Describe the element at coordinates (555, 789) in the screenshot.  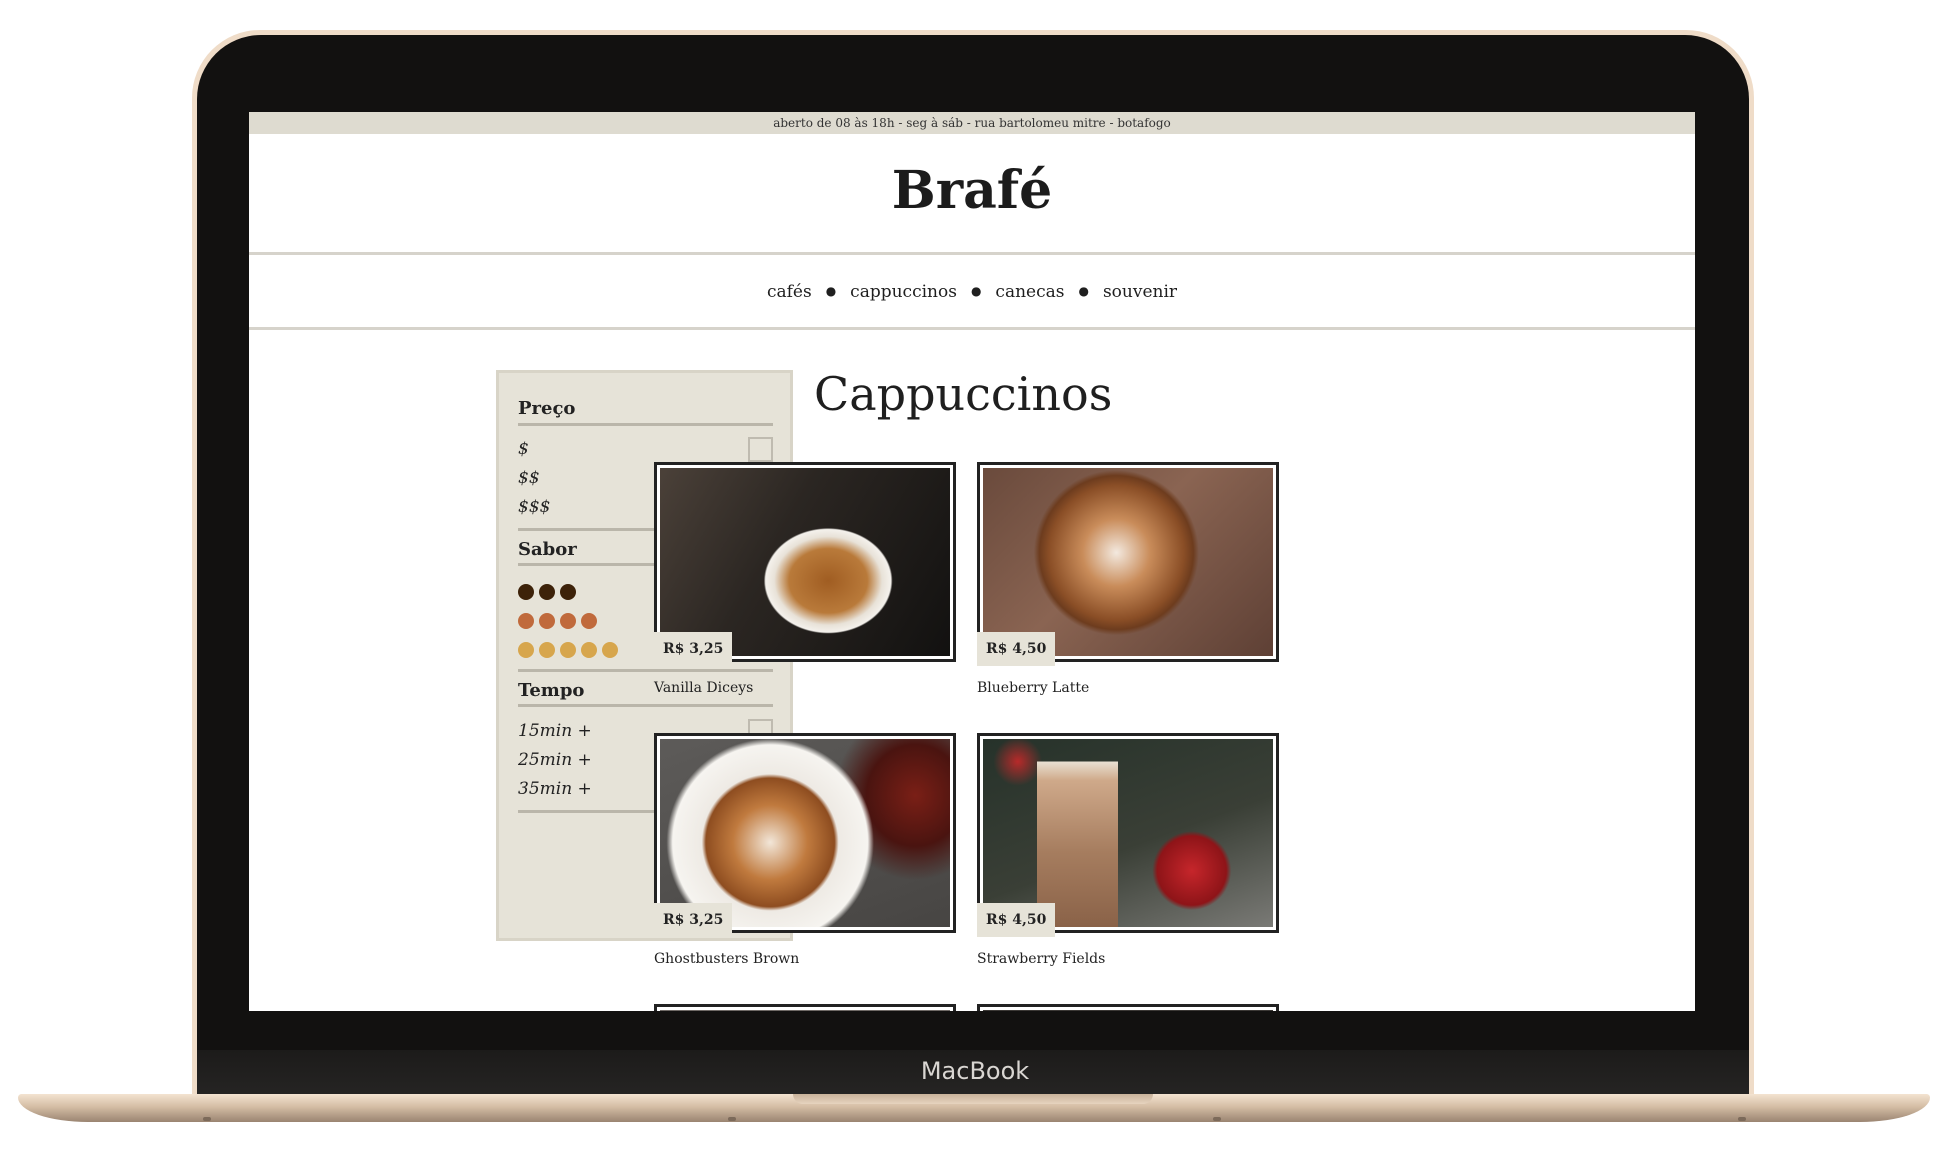
I see `option-label: 35min +` at that location.